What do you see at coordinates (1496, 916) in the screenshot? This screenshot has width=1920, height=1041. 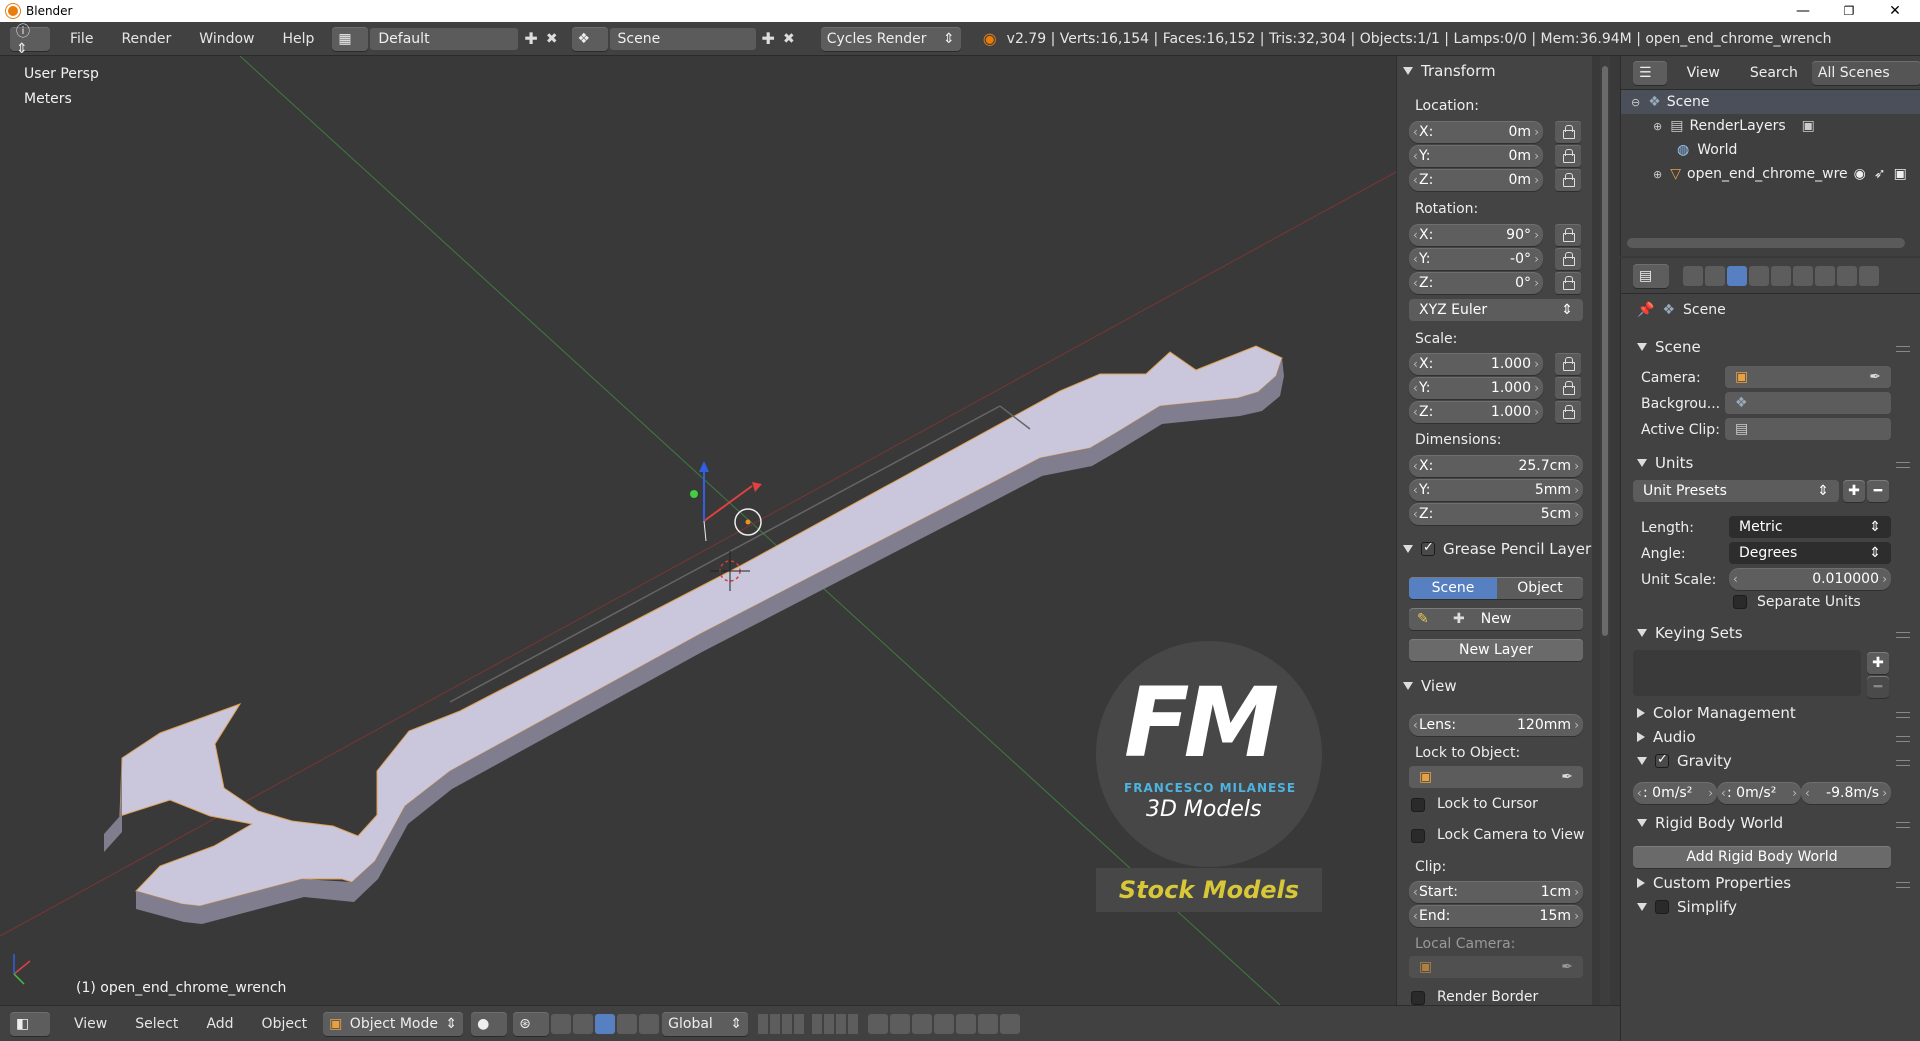 I see `clip-end-field: End:15m` at bounding box center [1496, 916].